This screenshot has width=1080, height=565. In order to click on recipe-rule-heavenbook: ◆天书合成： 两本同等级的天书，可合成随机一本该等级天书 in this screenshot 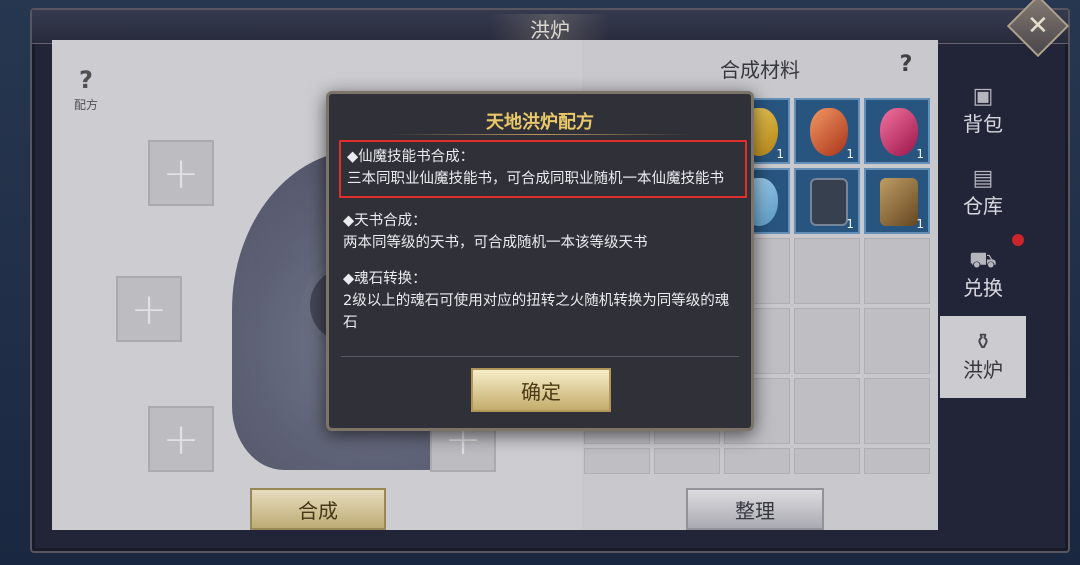, I will do `click(543, 232)`.